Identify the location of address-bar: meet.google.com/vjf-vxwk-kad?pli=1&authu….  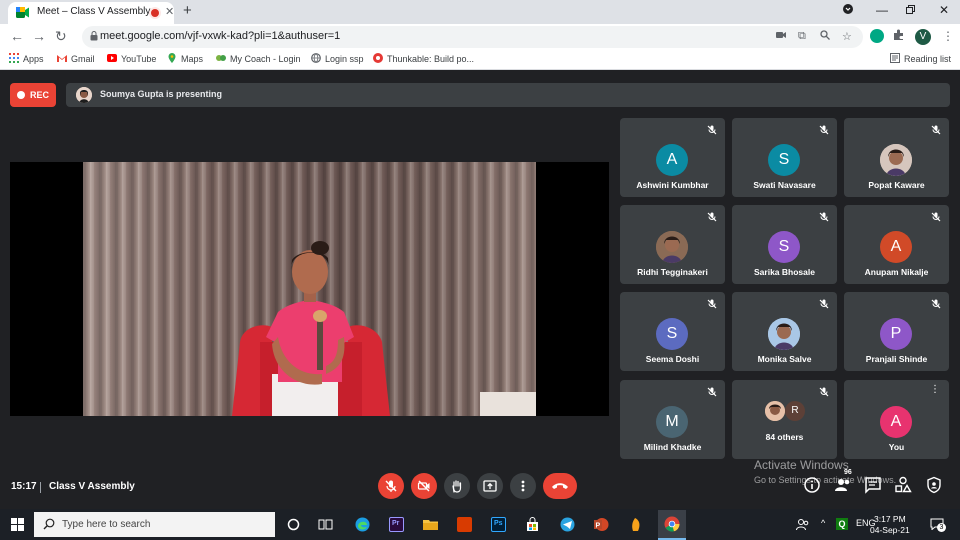
(472, 37).